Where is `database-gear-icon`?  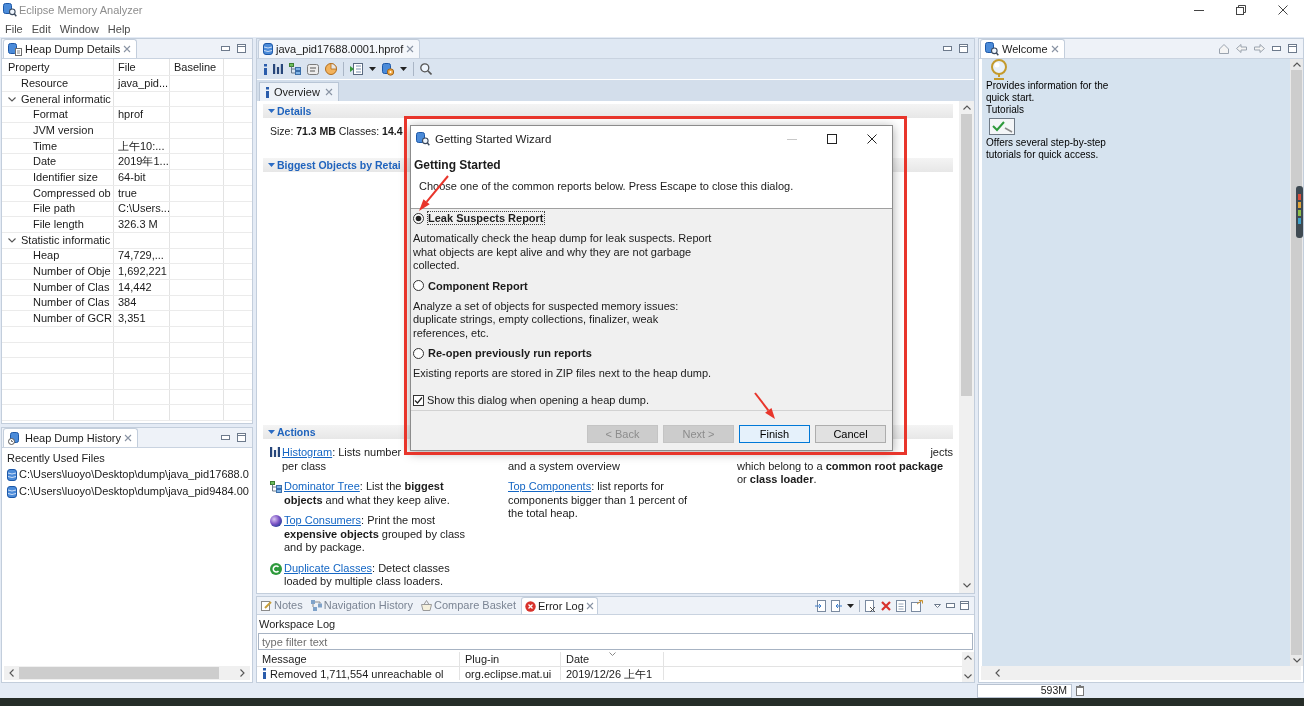
database-gear-icon is located at coordinates (388, 69).